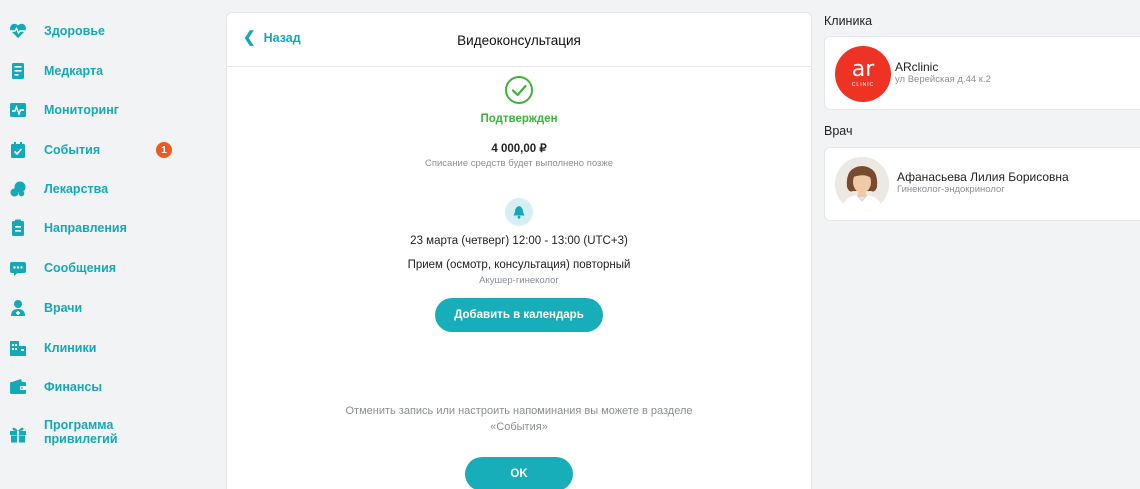 This screenshot has height=489, width=1140. What do you see at coordinates (70, 348) in the screenshot?
I see `sidebar-item-label: Клиники` at bounding box center [70, 348].